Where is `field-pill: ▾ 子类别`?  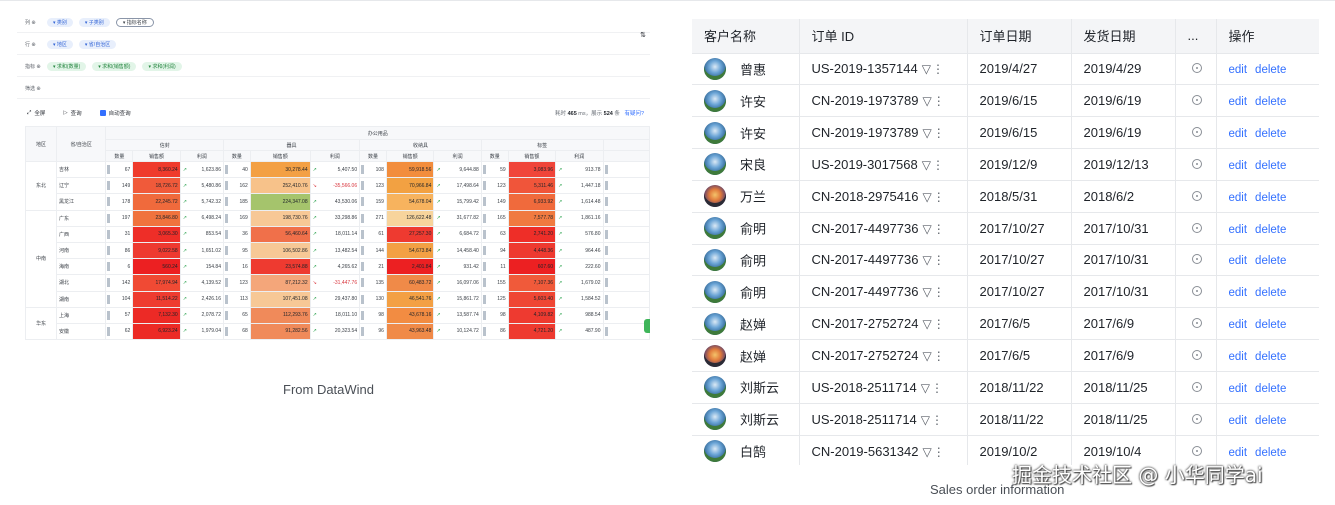
field-pill: ▾ 子类别 is located at coordinates (94, 22).